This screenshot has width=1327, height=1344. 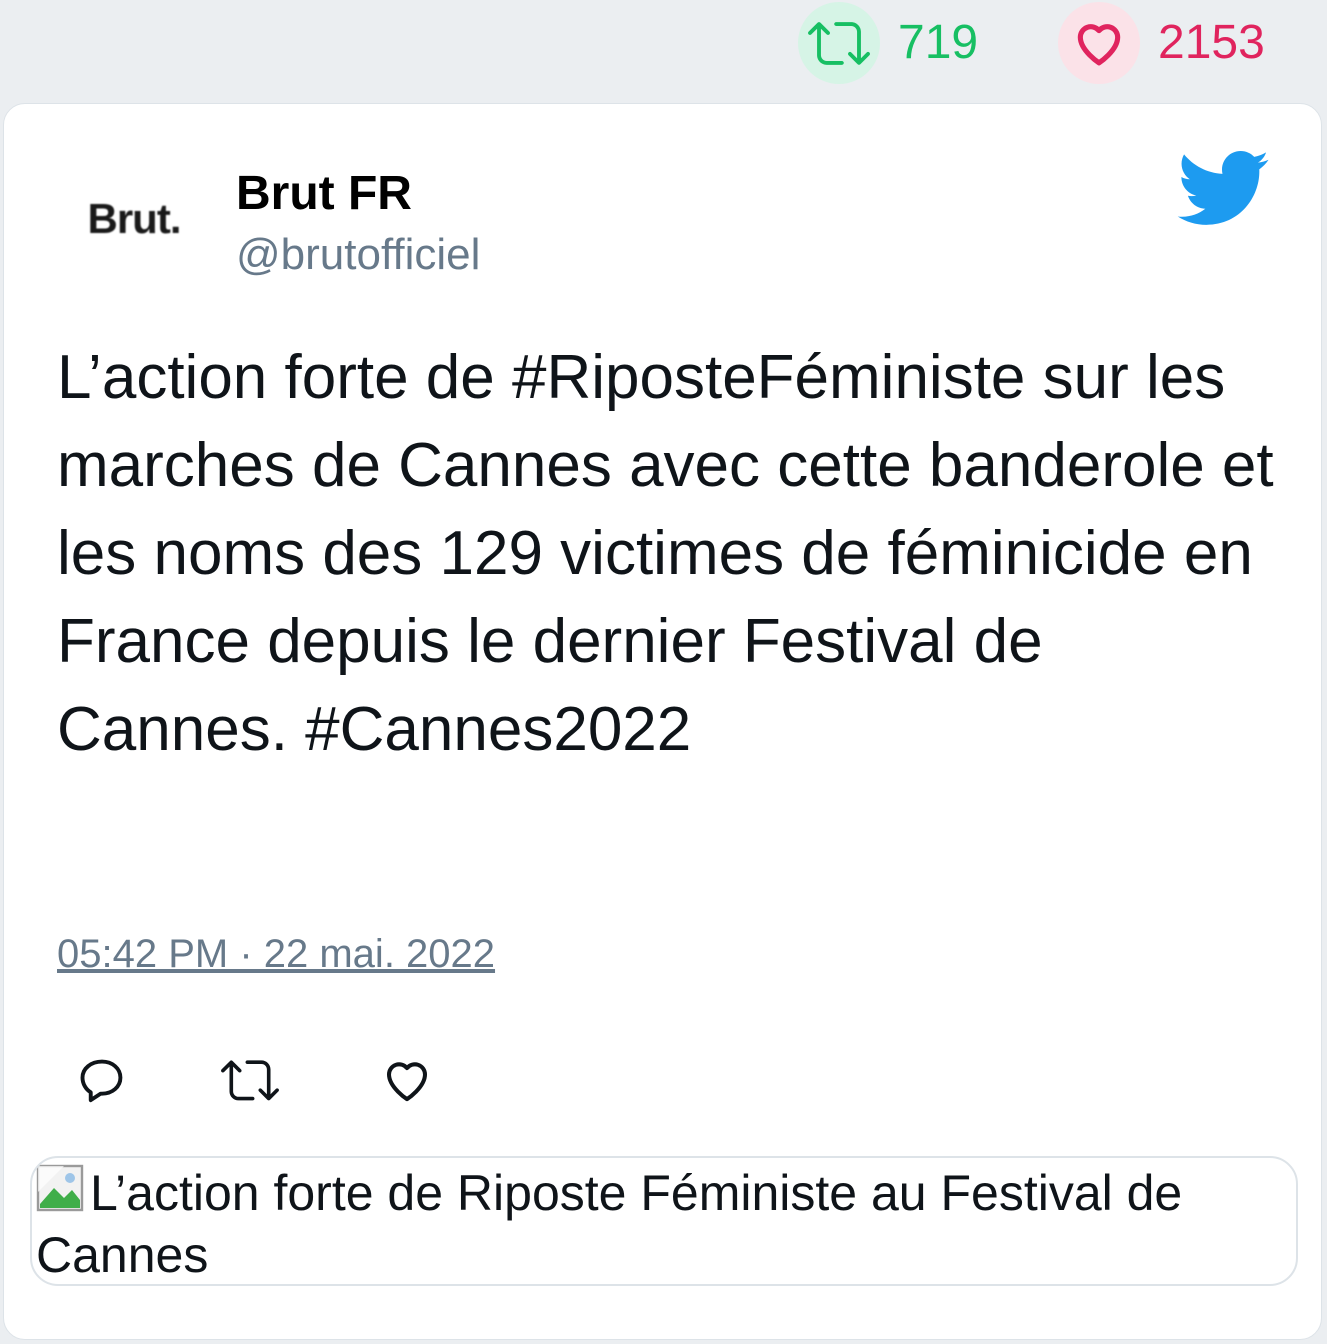 I want to click on like-button, so click(x=407, y=1082).